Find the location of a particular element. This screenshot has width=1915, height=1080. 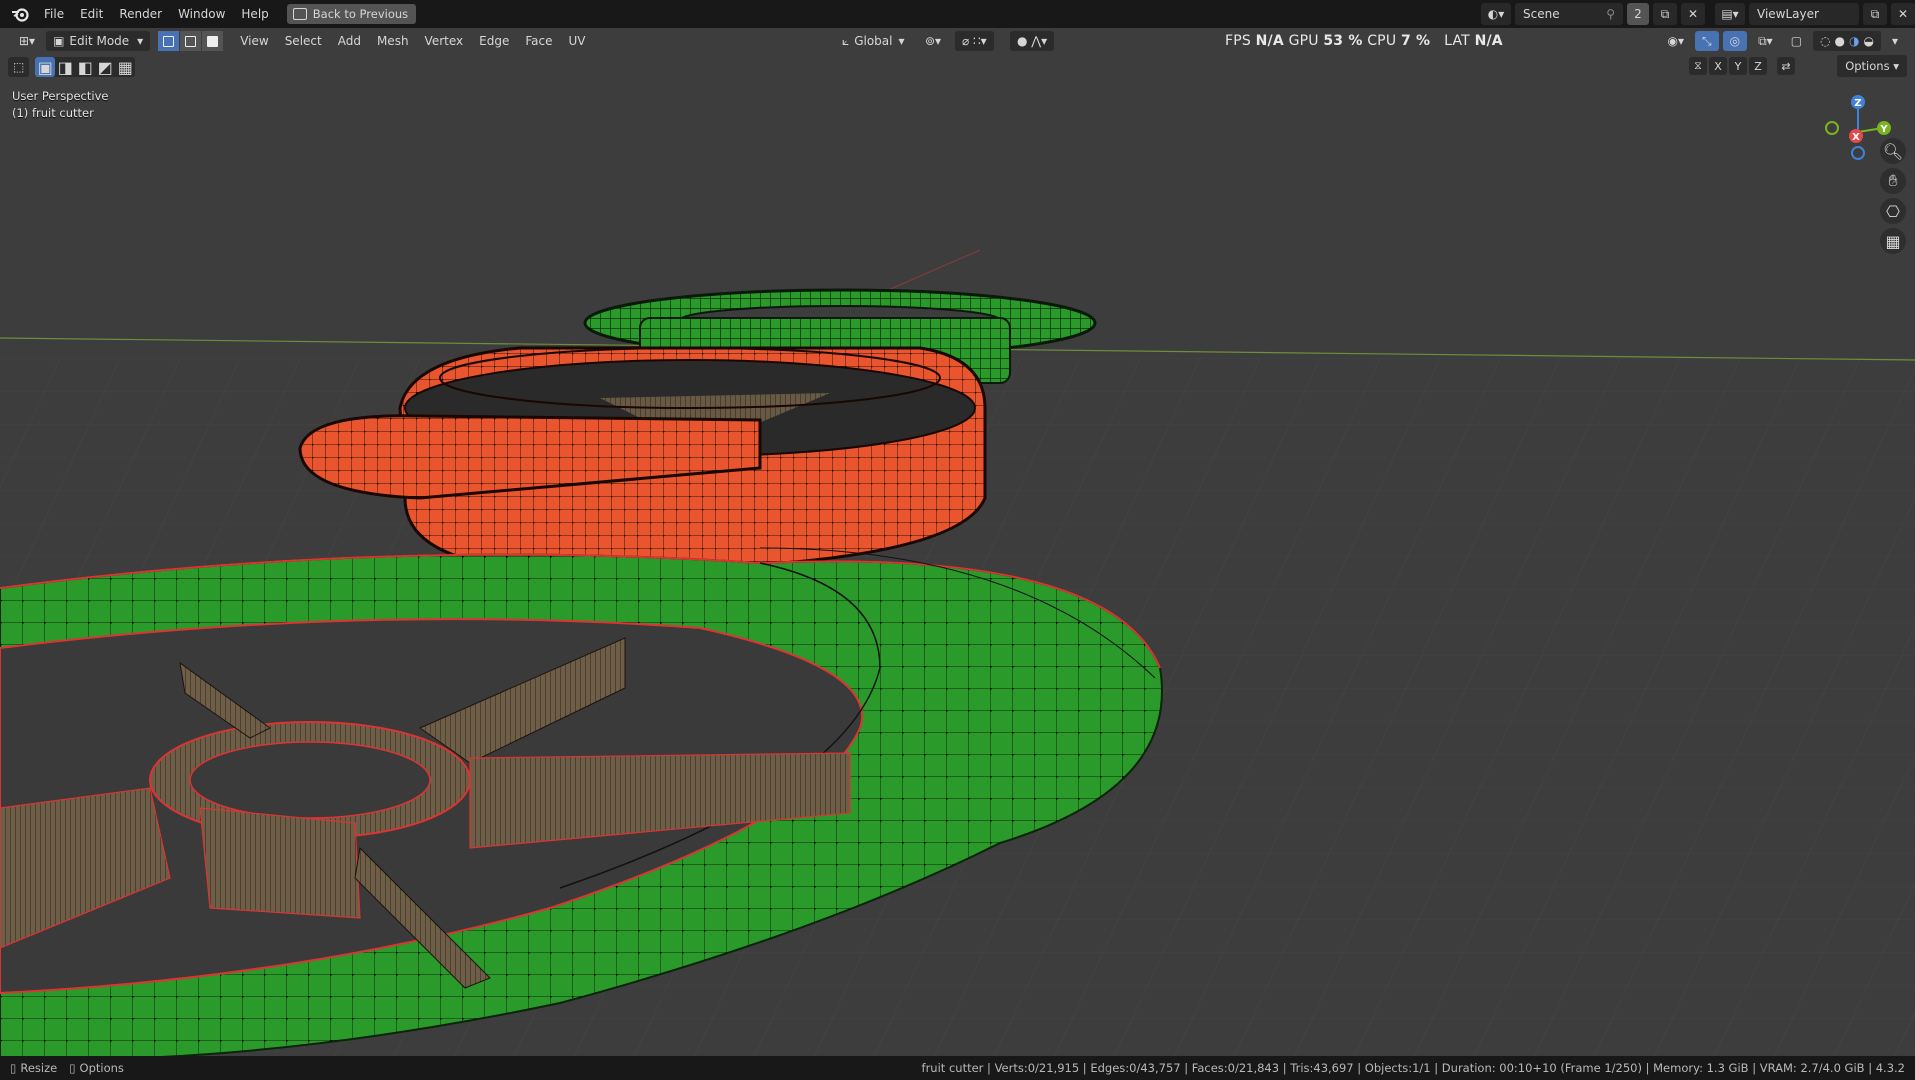

back-to-previous-button: Back to Previous is located at coordinates (351, 14).